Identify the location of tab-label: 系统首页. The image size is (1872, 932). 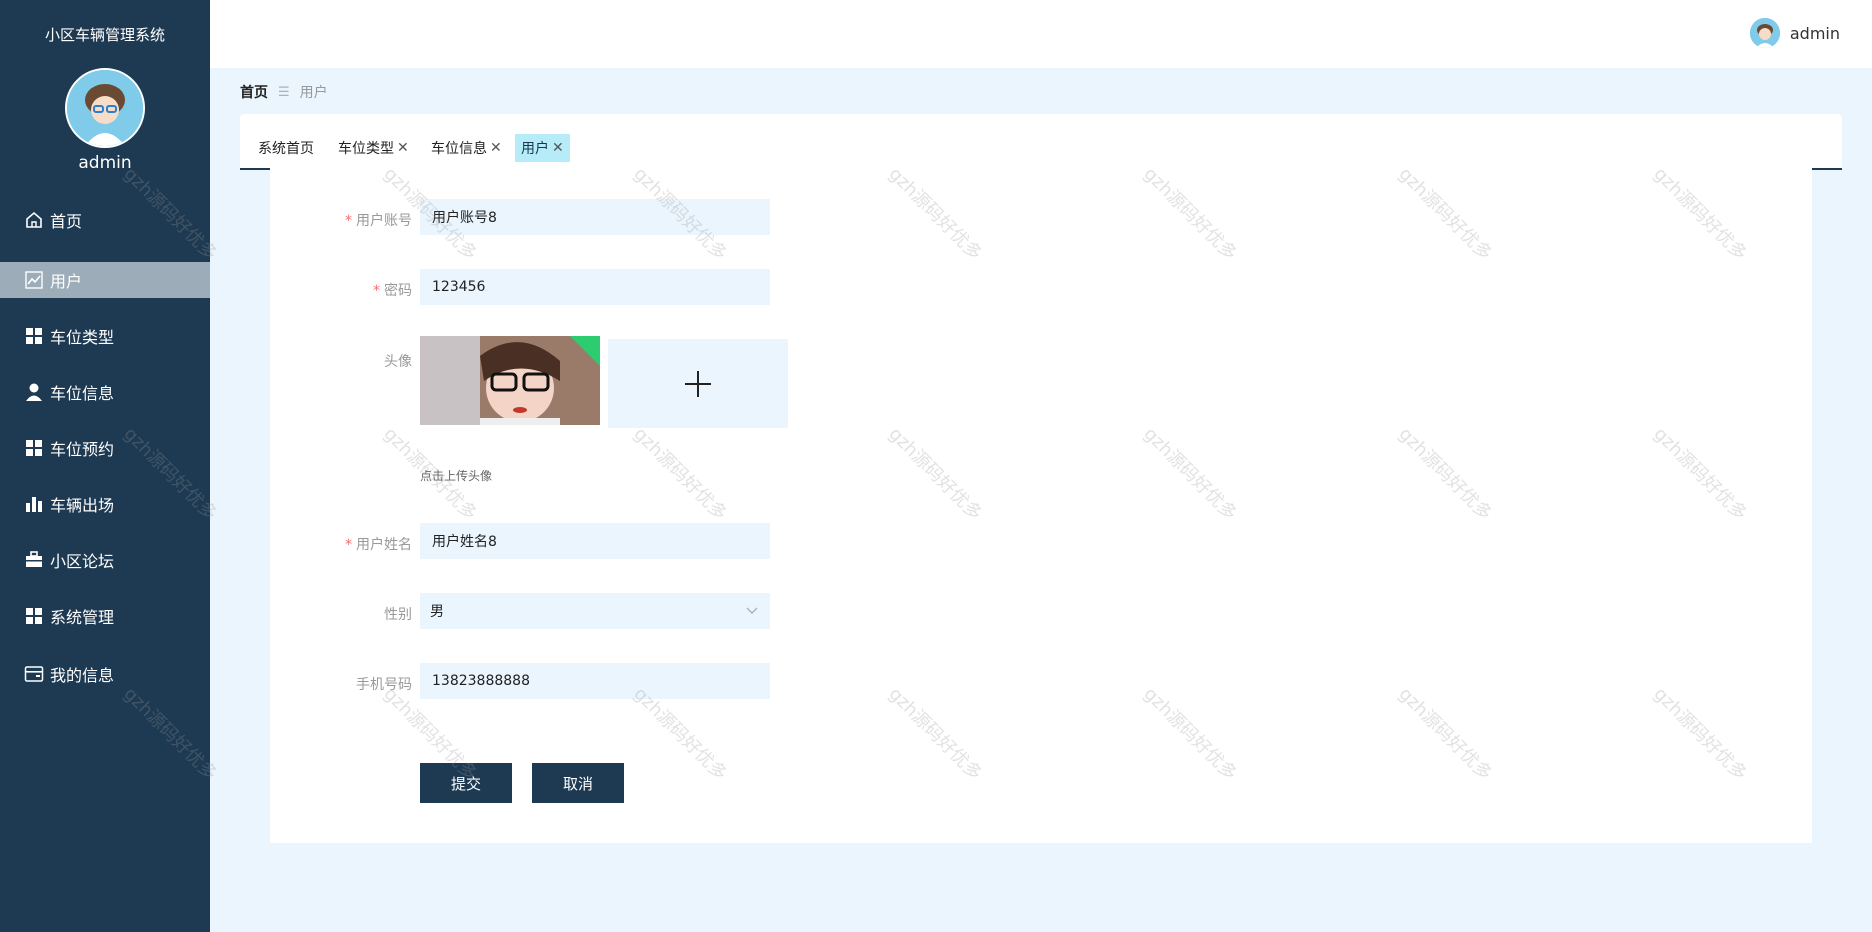
(286, 149).